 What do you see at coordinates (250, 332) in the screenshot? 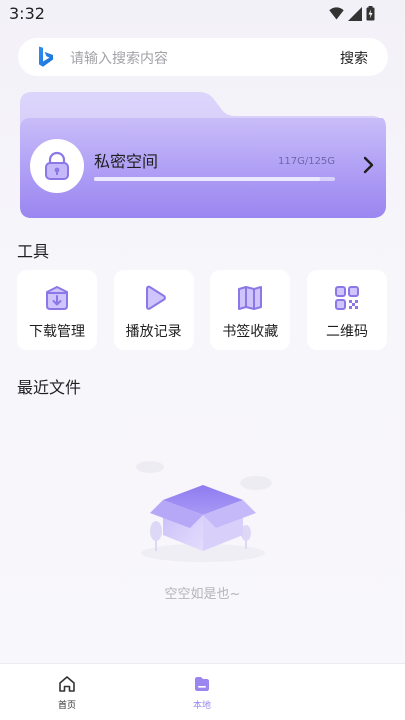
I see `tool-label: 书签收藏` at bounding box center [250, 332].